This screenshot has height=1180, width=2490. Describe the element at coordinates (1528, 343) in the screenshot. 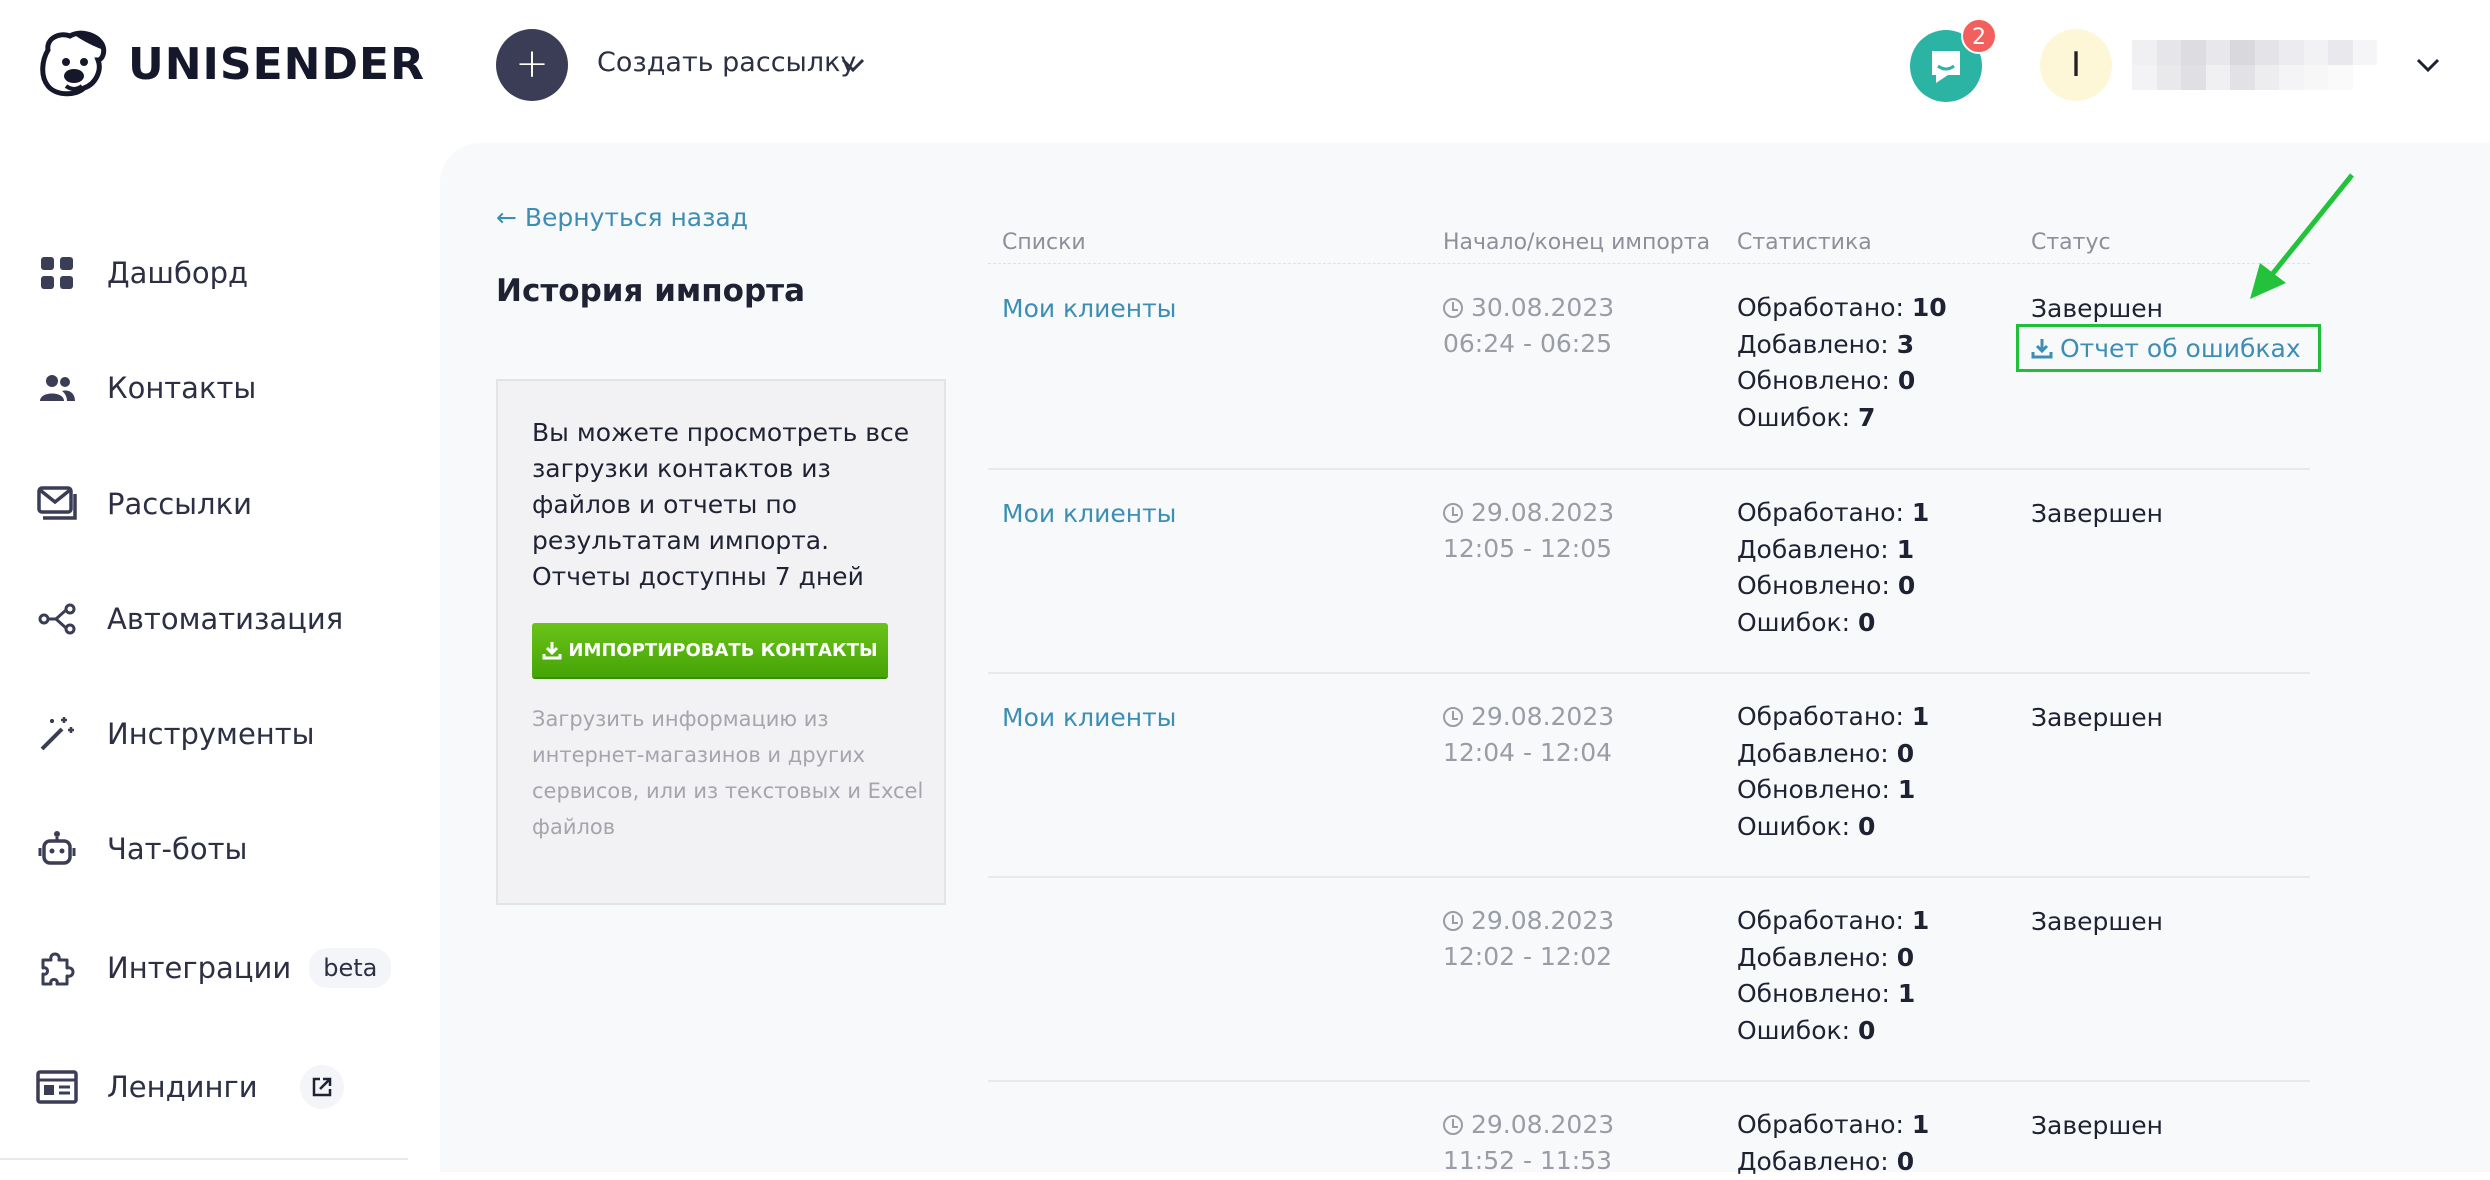

I see `import-time: 06:24 - 06:25` at that location.